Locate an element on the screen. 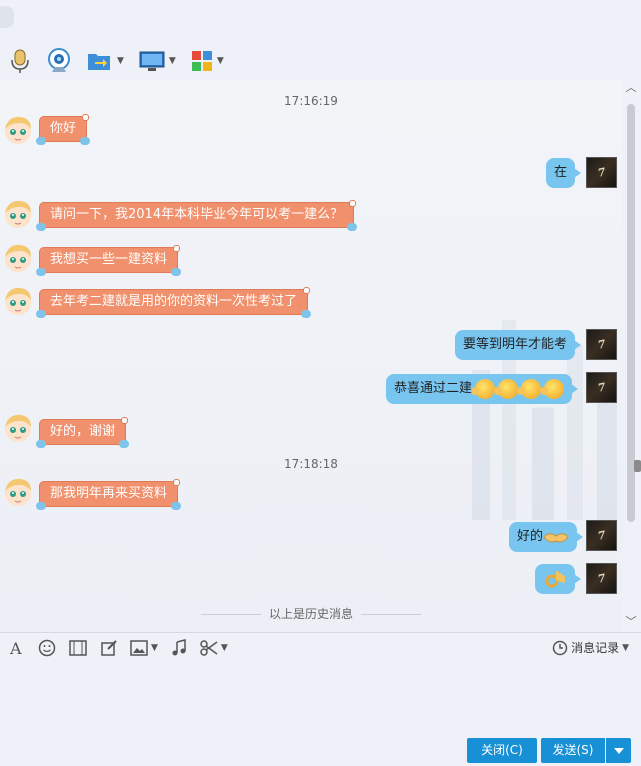 This screenshot has width=641, height=766. edit-icon is located at coordinates (109, 648).